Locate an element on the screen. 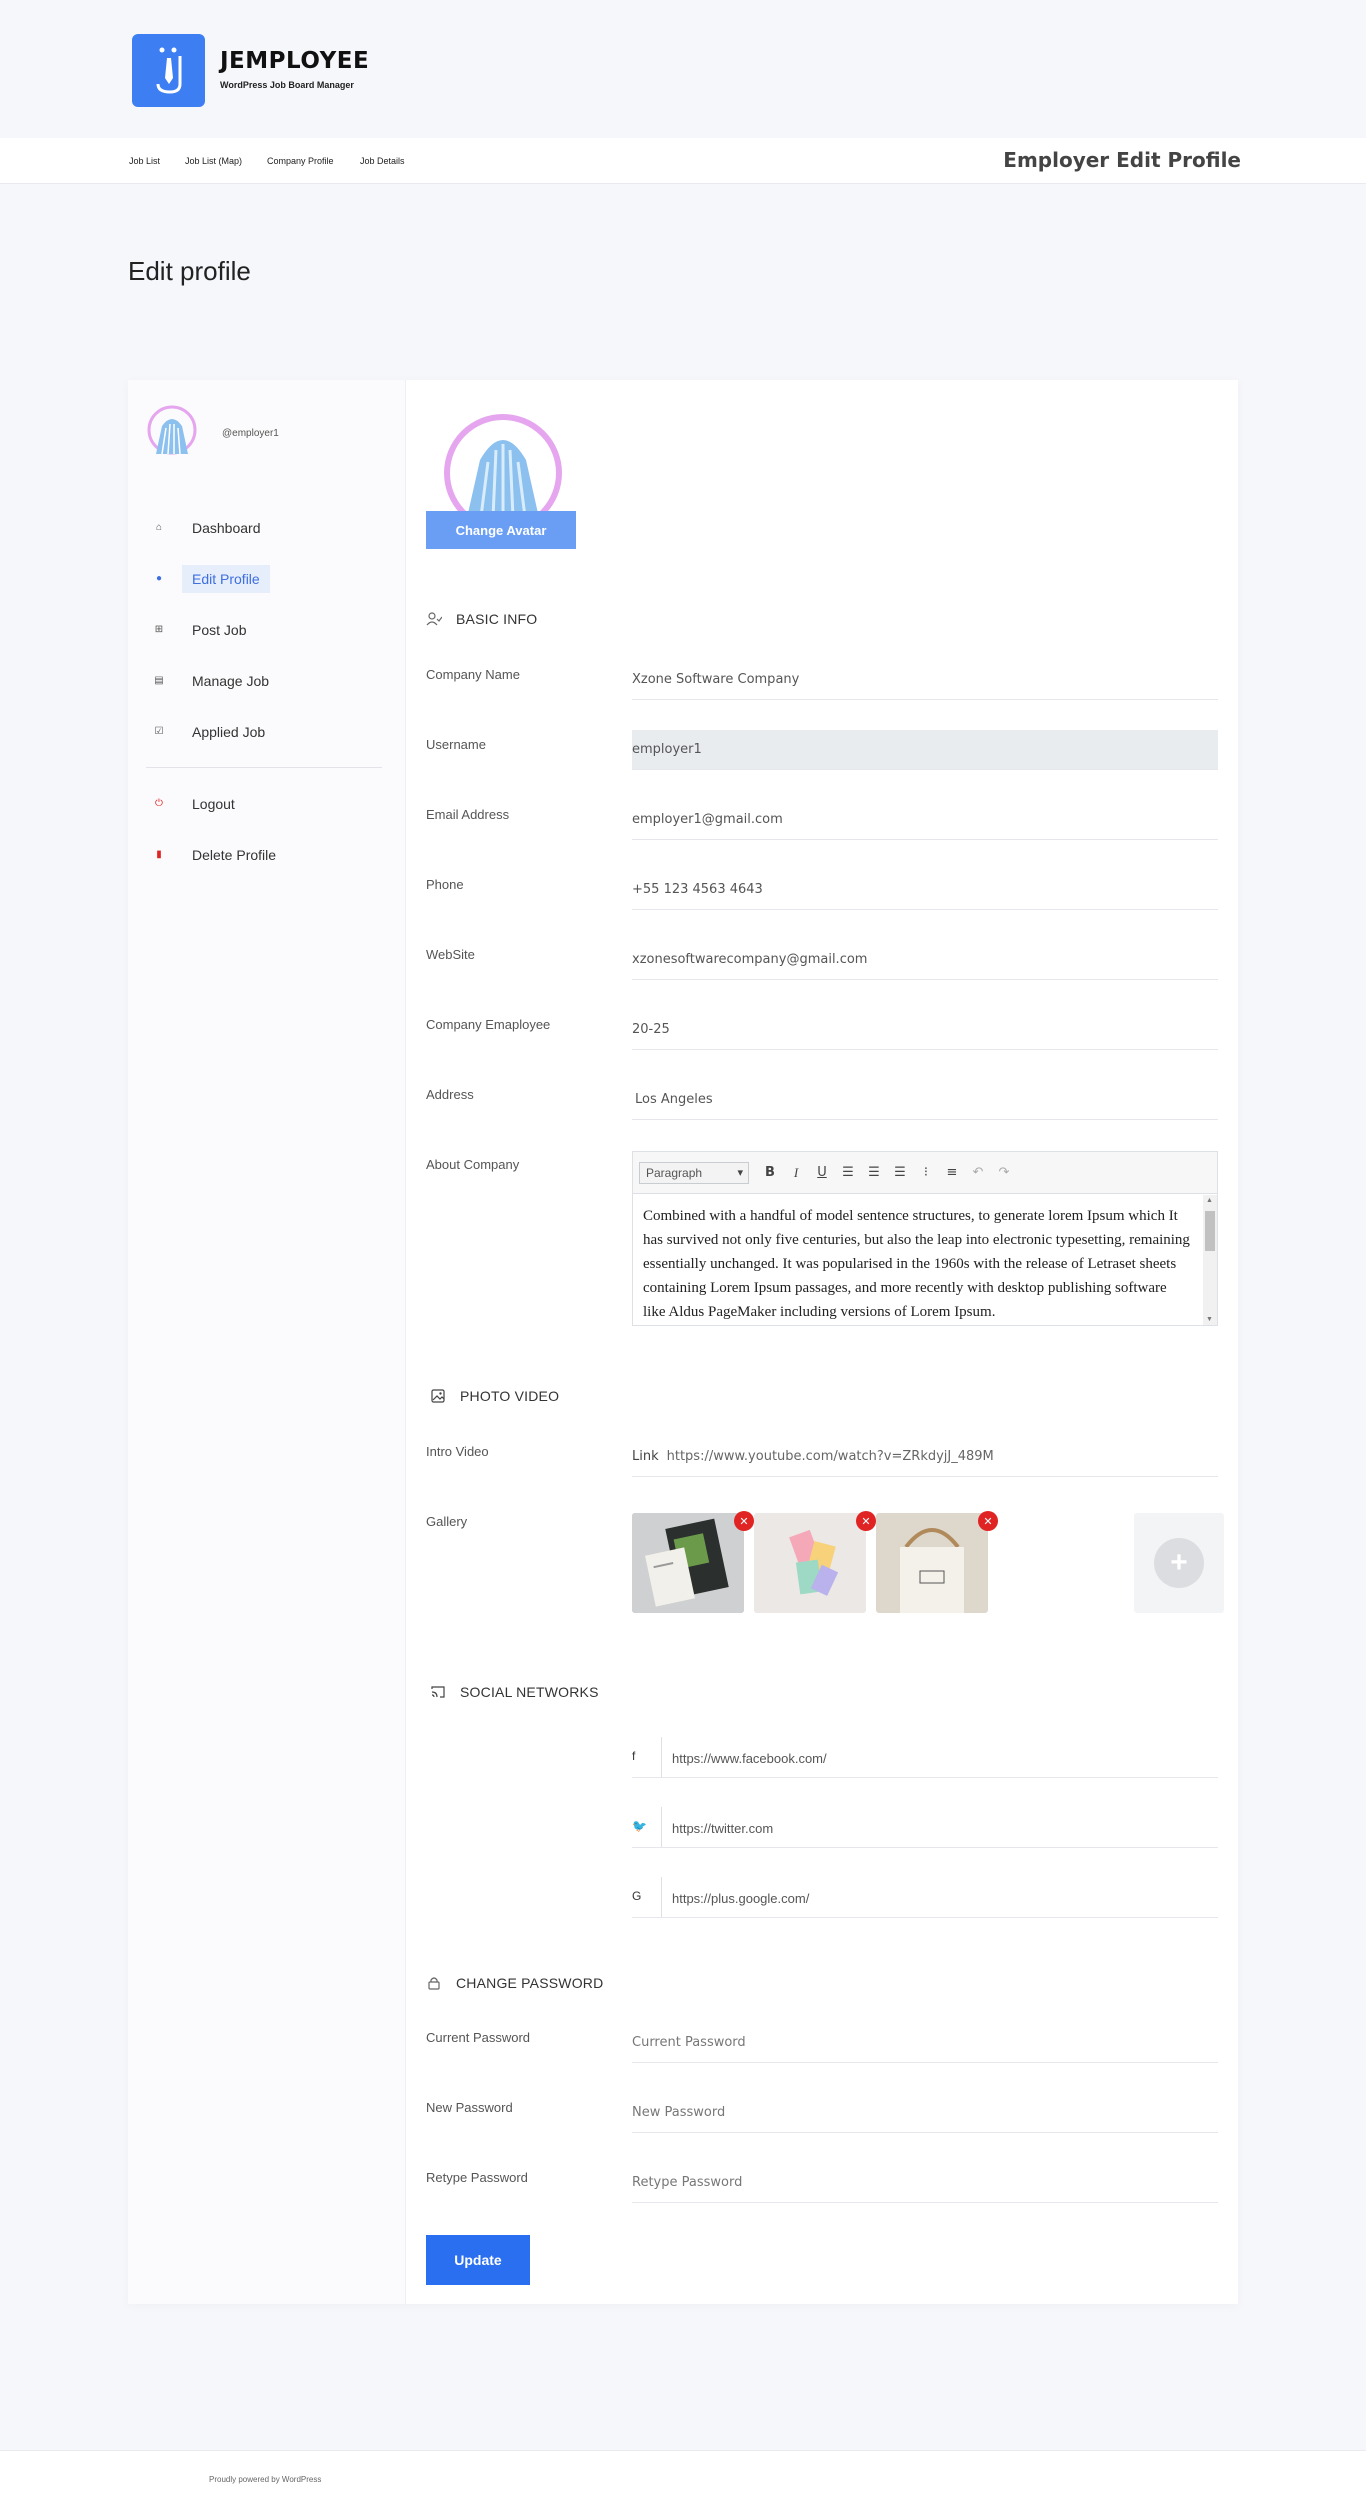 The height and width of the screenshot is (2511, 1366). link-prefix: Link is located at coordinates (645, 1456).